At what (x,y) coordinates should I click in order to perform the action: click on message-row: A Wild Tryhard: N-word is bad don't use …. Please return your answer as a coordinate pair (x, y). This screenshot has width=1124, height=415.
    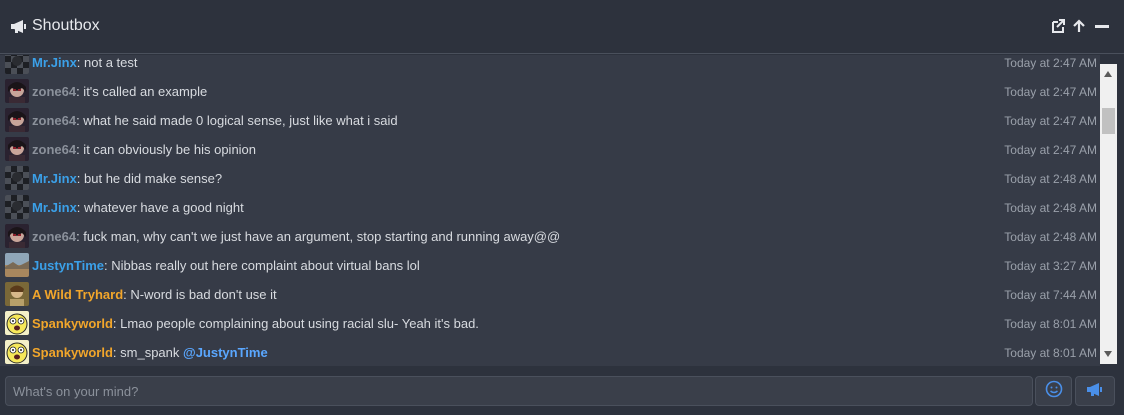
    Looking at the image, I should click on (550, 294).